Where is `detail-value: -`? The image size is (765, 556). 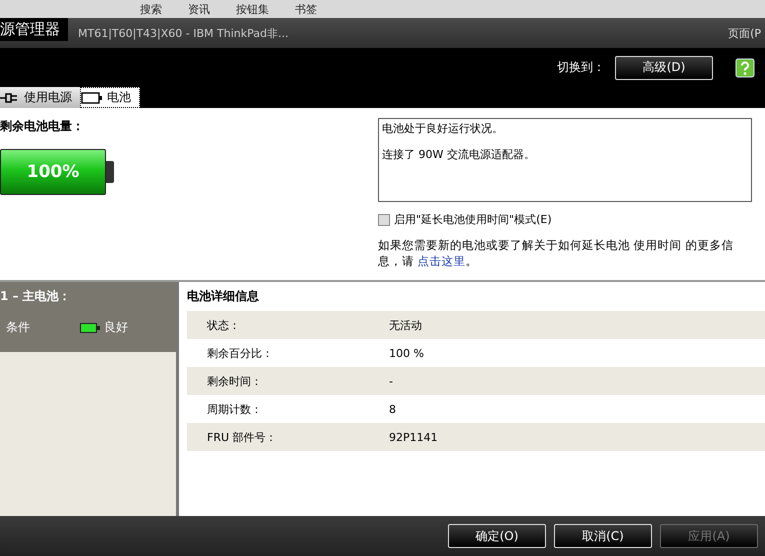
detail-value: - is located at coordinates (391, 381).